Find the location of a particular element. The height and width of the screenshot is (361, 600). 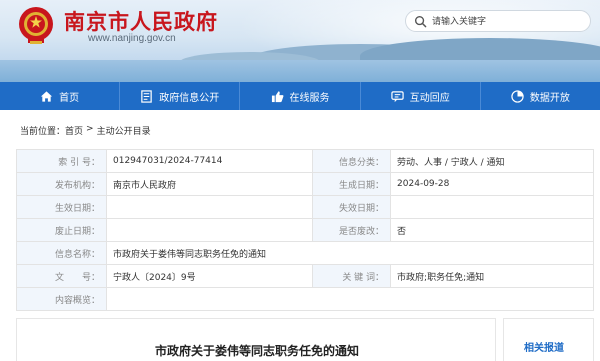

table-row: 废止日期： 是否废改： 否 is located at coordinates (305, 230).